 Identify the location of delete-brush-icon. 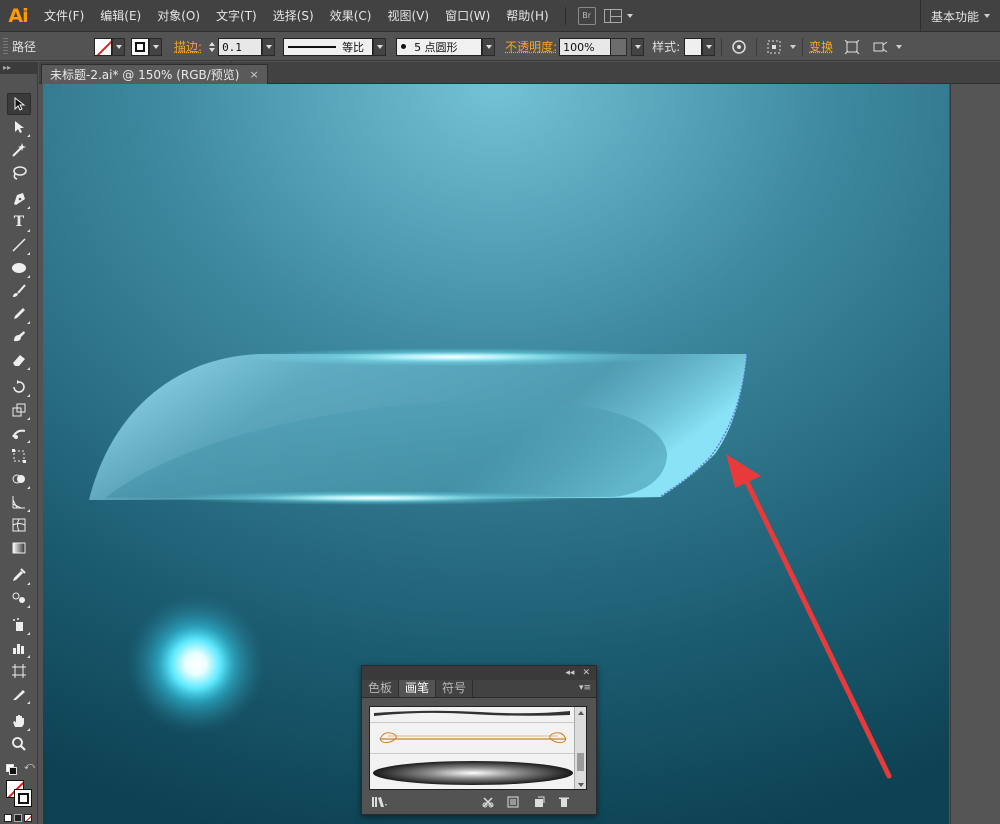
(564, 802).